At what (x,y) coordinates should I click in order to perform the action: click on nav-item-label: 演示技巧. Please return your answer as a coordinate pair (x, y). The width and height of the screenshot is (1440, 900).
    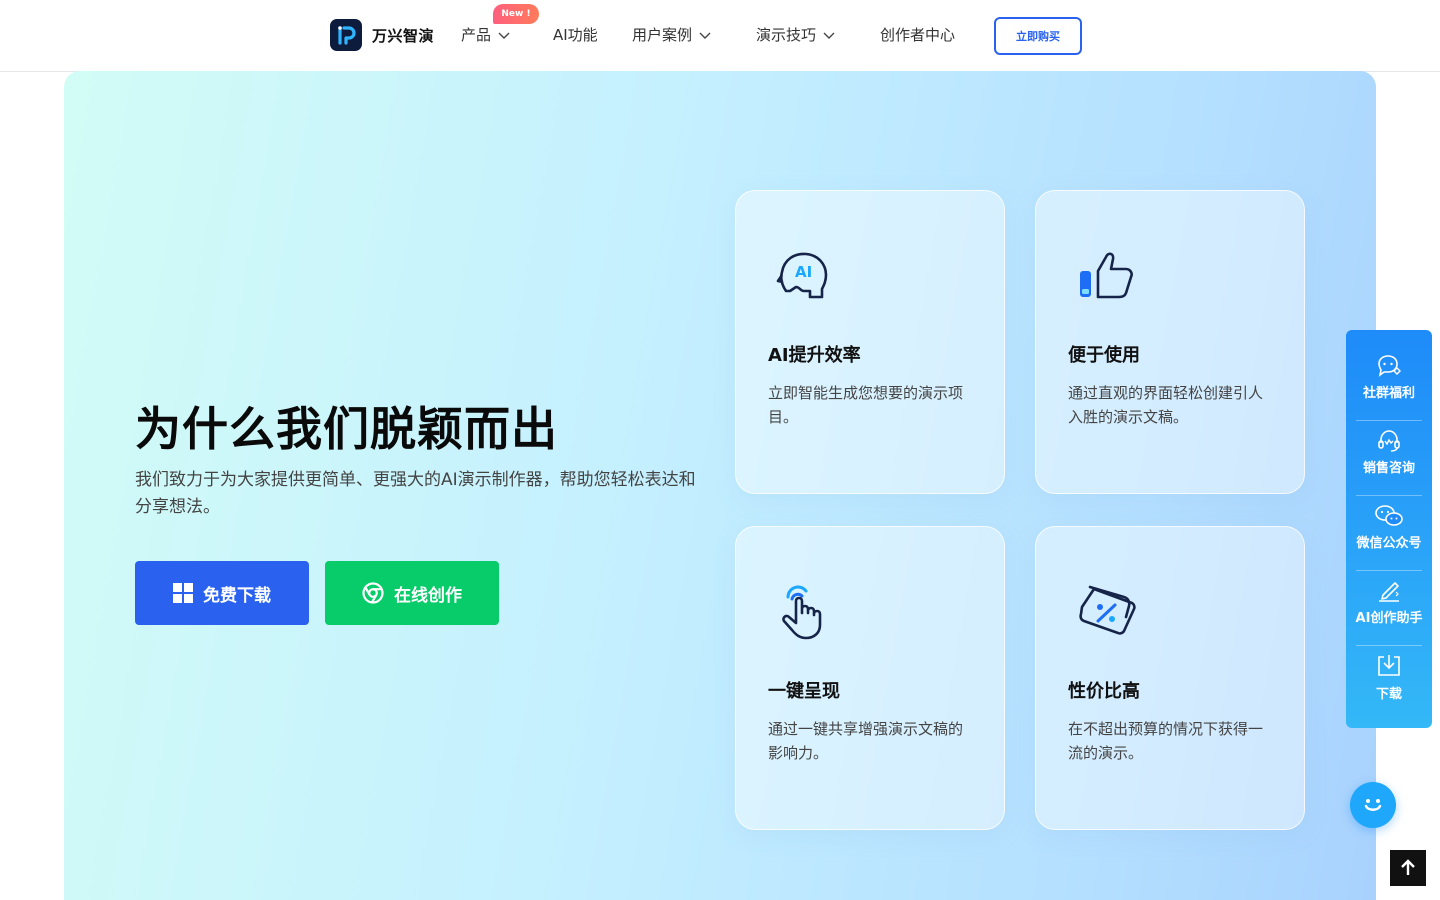
    Looking at the image, I should click on (786, 35).